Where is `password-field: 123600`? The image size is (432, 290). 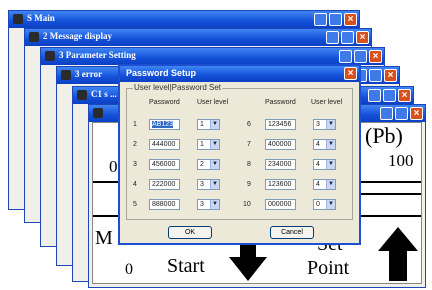
password-field: 123600 is located at coordinates (280, 184).